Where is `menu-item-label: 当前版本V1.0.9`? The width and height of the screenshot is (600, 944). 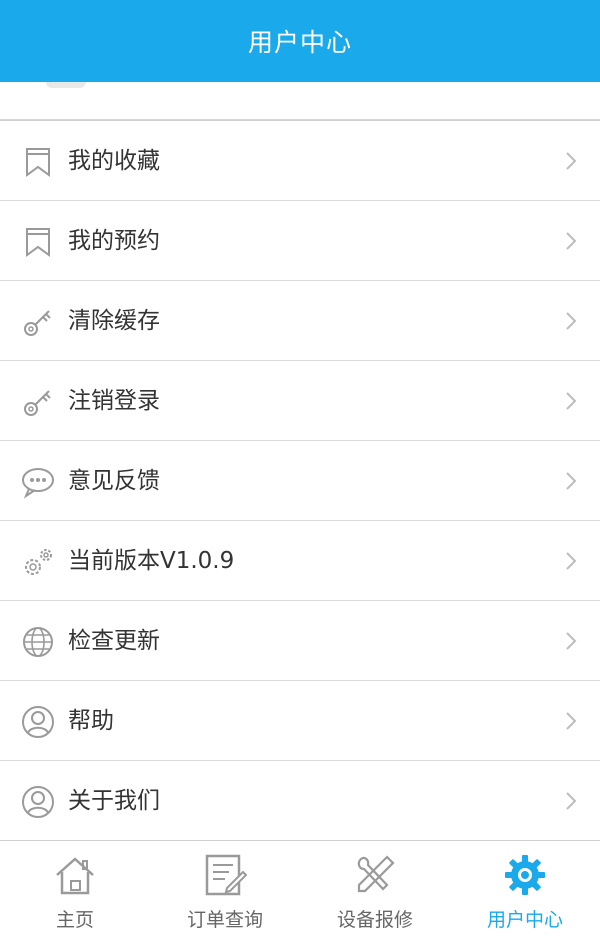 menu-item-label: 当前版本V1.0.9 is located at coordinates (151, 561).